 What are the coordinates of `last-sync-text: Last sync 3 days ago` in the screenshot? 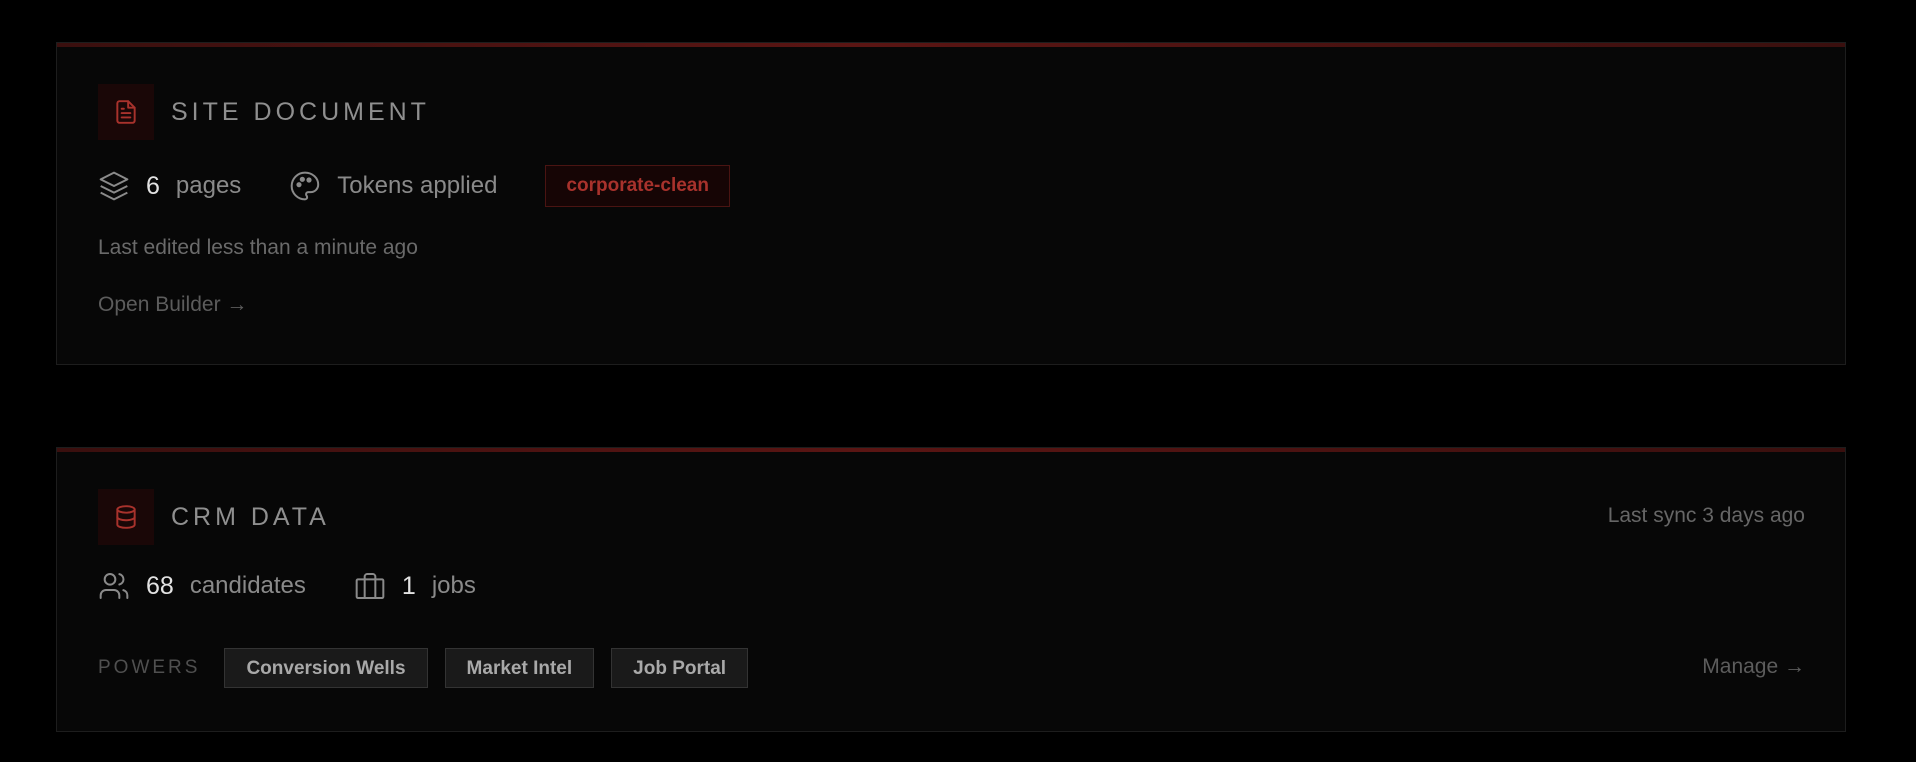 It's located at (1706, 515).